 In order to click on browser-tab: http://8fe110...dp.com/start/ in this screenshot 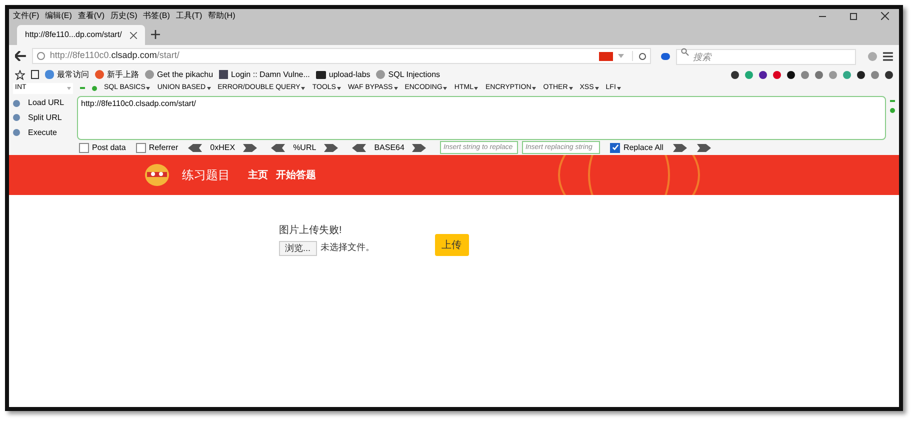, I will do `click(81, 35)`.